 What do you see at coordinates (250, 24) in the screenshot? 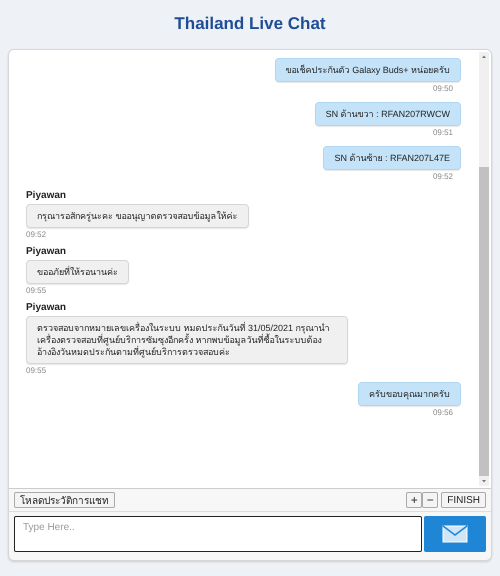
I see `chat-title: Thailand Live Chat` at bounding box center [250, 24].